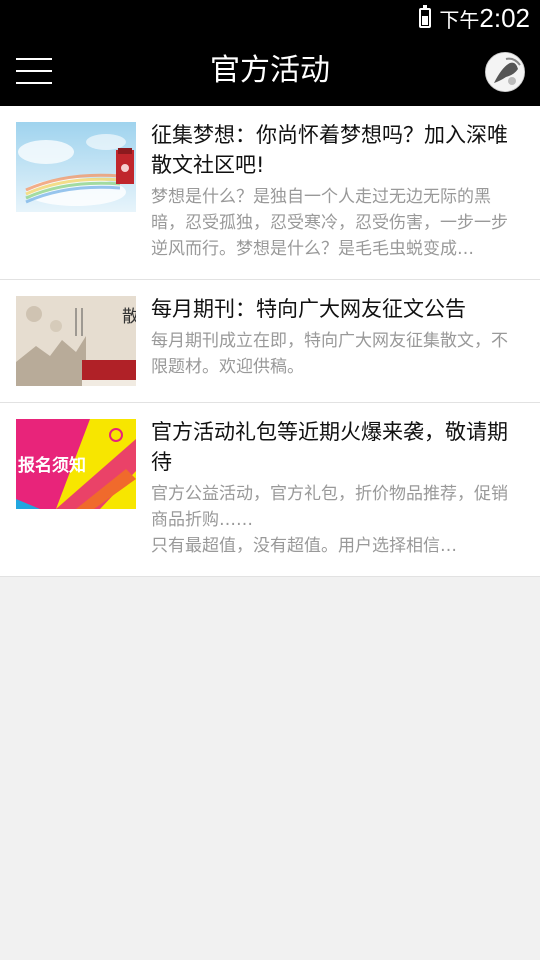 The width and height of the screenshot is (540, 960). I want to click on essay-collection-thumbnail: 散文集, so click(76, 341).